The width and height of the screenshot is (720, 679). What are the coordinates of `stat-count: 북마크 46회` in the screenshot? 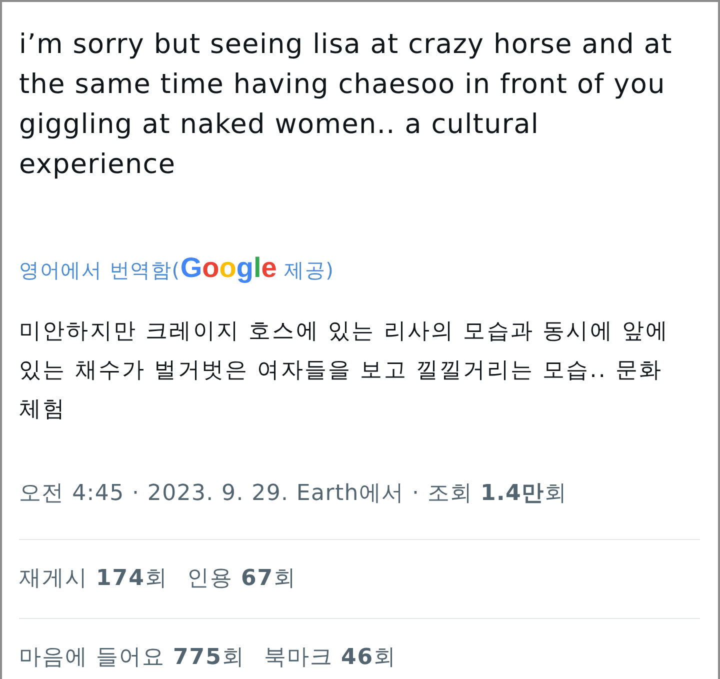 It's located at (330, 658).